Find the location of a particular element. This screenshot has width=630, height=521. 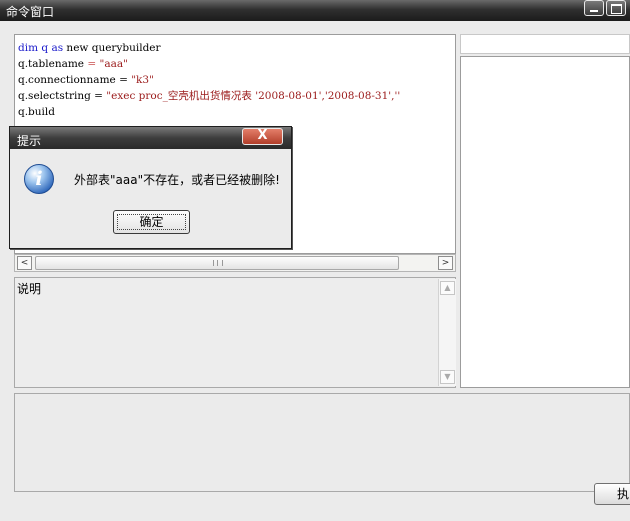

code-token: "k3" is located at coordinates (142, 80).